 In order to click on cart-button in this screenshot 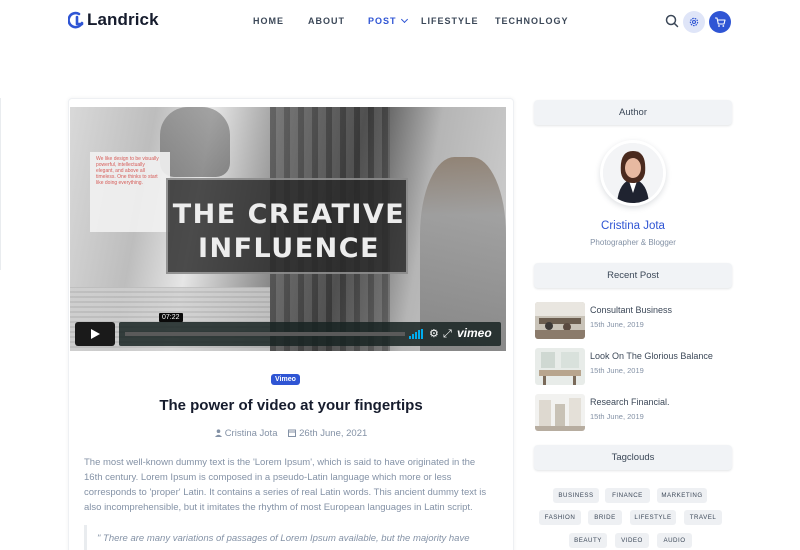, I will do `click(720, 22)`.